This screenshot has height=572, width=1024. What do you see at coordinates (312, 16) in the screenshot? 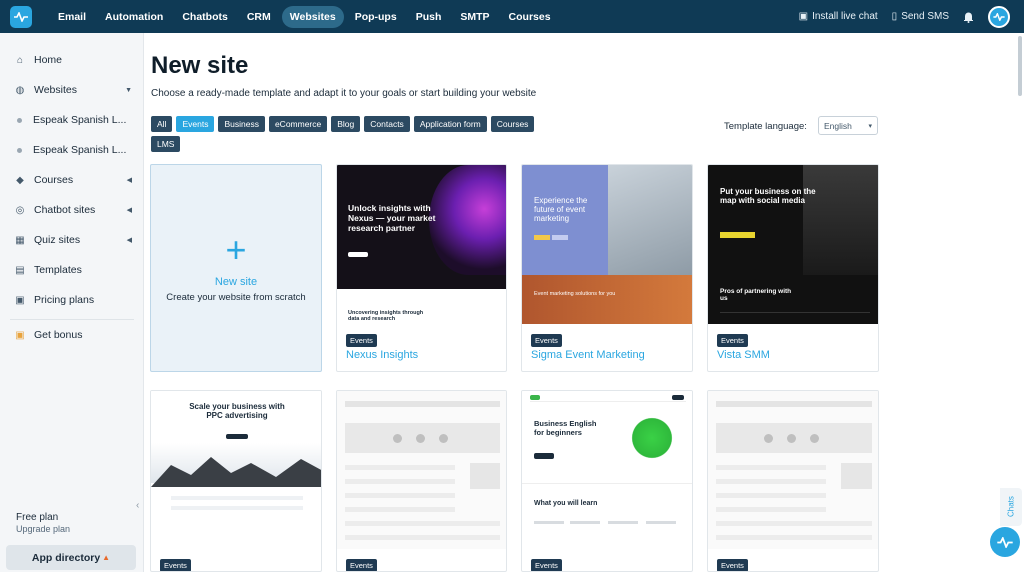
I see `nav-websites: Websites` at bounding box center [312, 16].